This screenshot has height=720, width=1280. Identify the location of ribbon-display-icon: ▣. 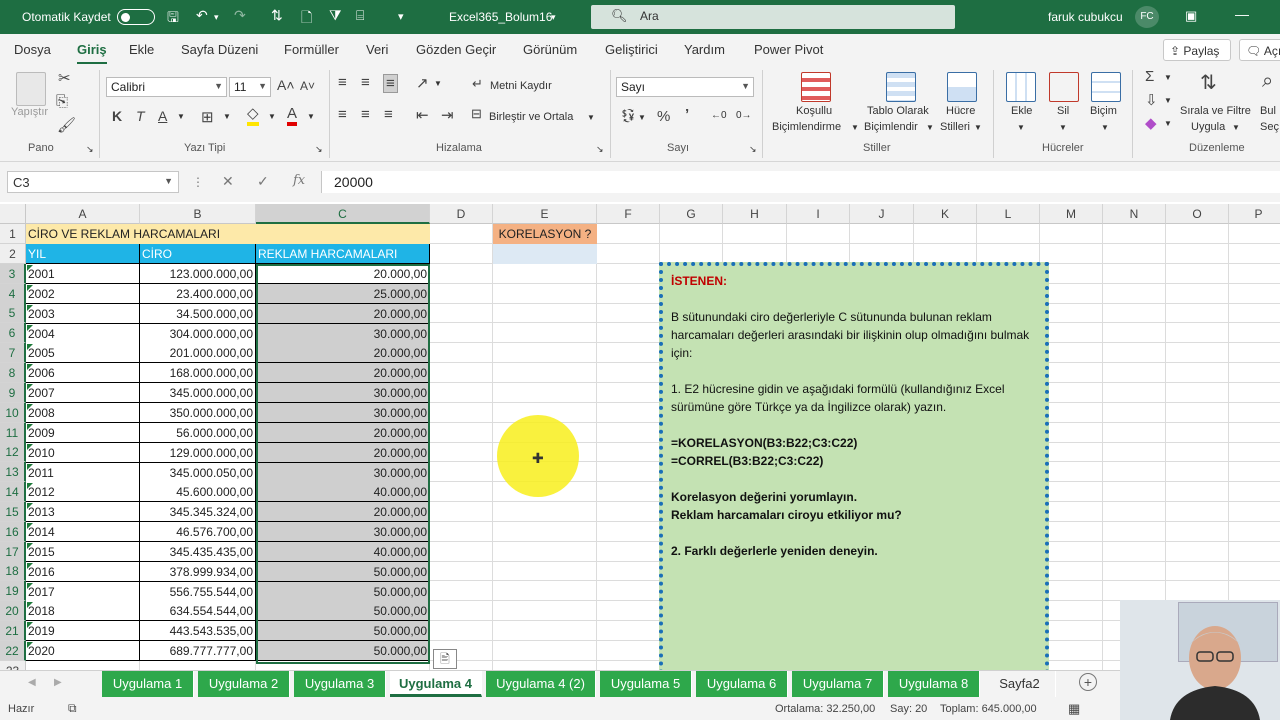
(1191, 16).